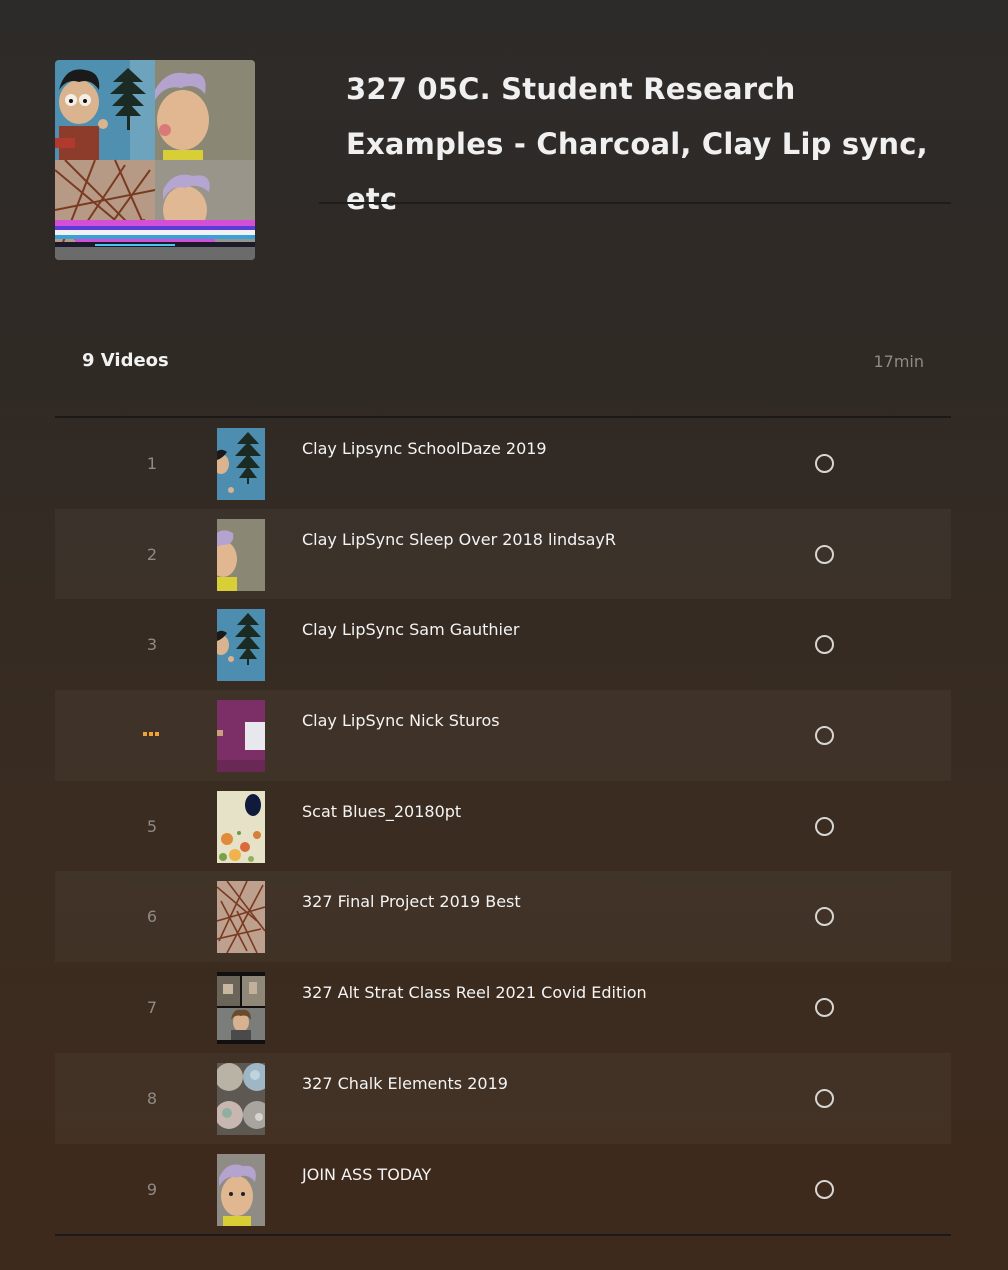  Describe the element at coordinates (424, 448) in the screenshot. I see `video-title: Clay Lipsync SchoolDaze 2019` at that location.